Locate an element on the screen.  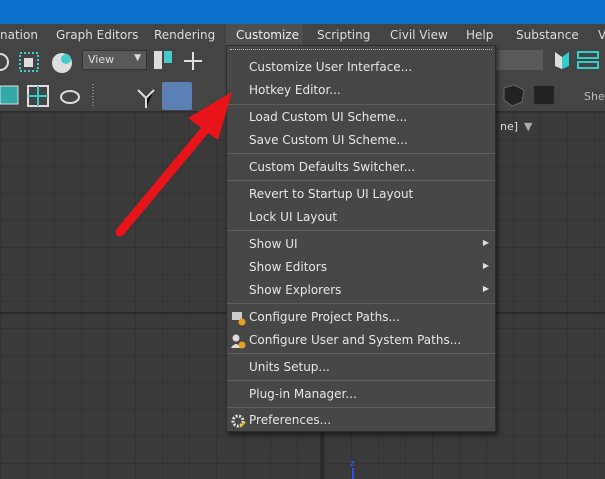
item-label: Lock UI Layout is located at coordinates (293, 217).